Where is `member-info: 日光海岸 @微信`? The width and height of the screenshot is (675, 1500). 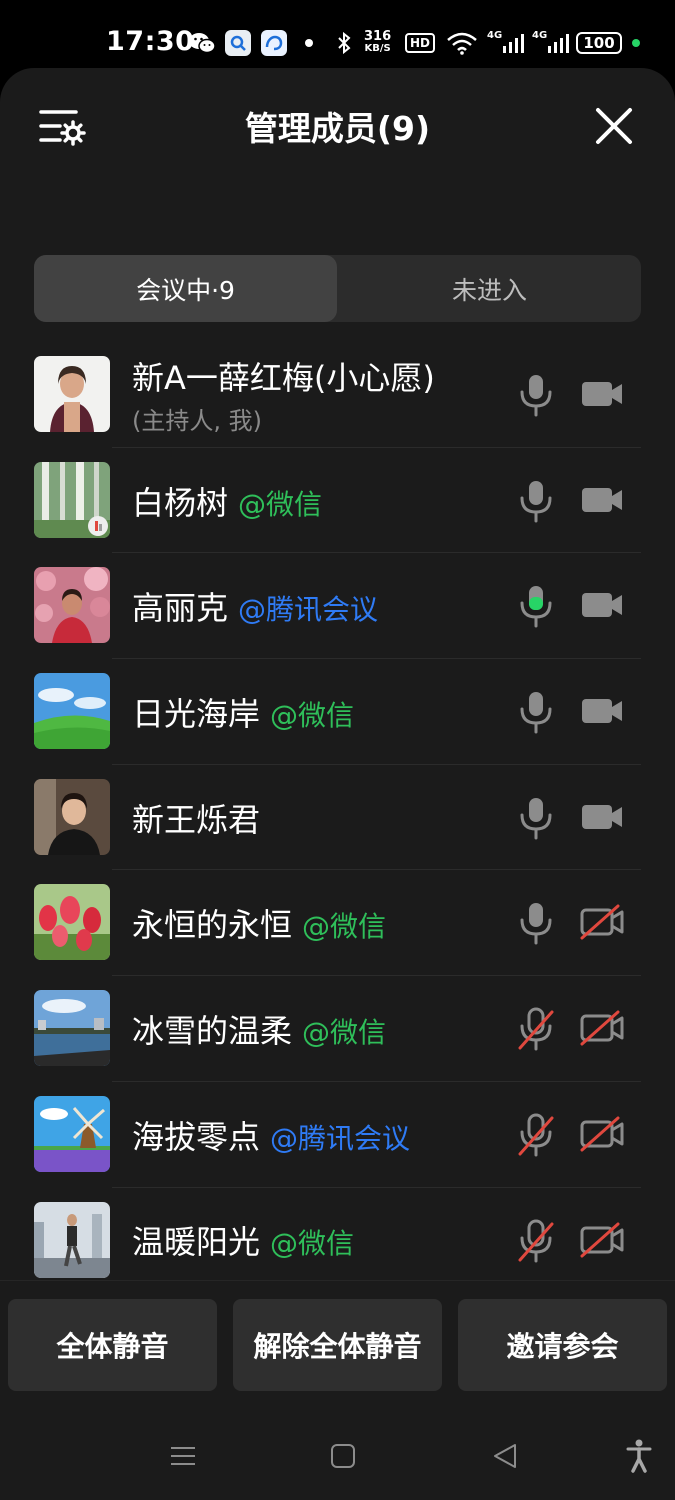
member-info: 日光海岸 @微信 is located at coordinates (243, 712).